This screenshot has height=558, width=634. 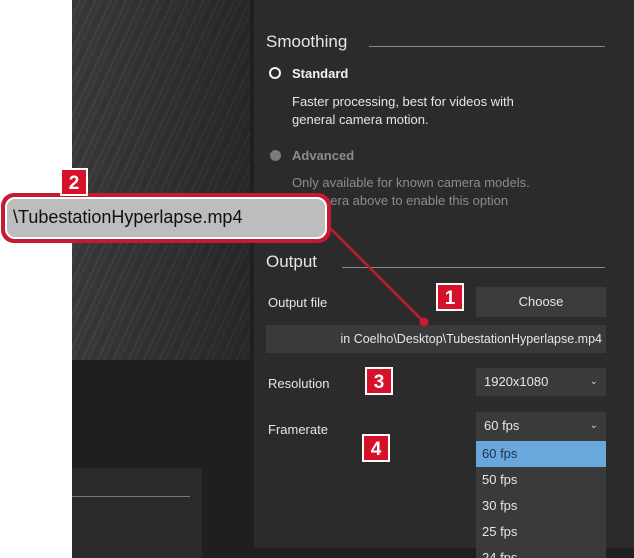 What do you see at coordinates (376, 448) in the screenshot?
I see `badge-4: 4` at bounding box center [376, 448].